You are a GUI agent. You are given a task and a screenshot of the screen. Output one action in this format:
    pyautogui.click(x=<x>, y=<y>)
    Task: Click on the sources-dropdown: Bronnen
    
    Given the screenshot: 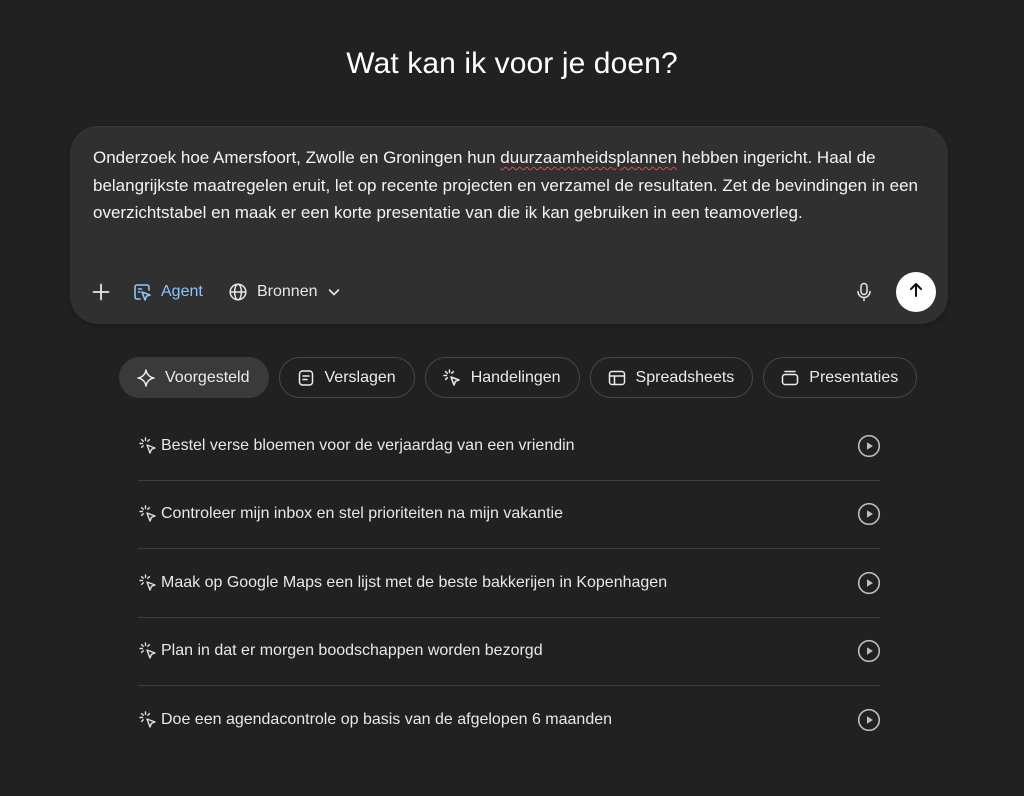 What is the action you would take?
    pyautogui.click(x=284, y=292)
    